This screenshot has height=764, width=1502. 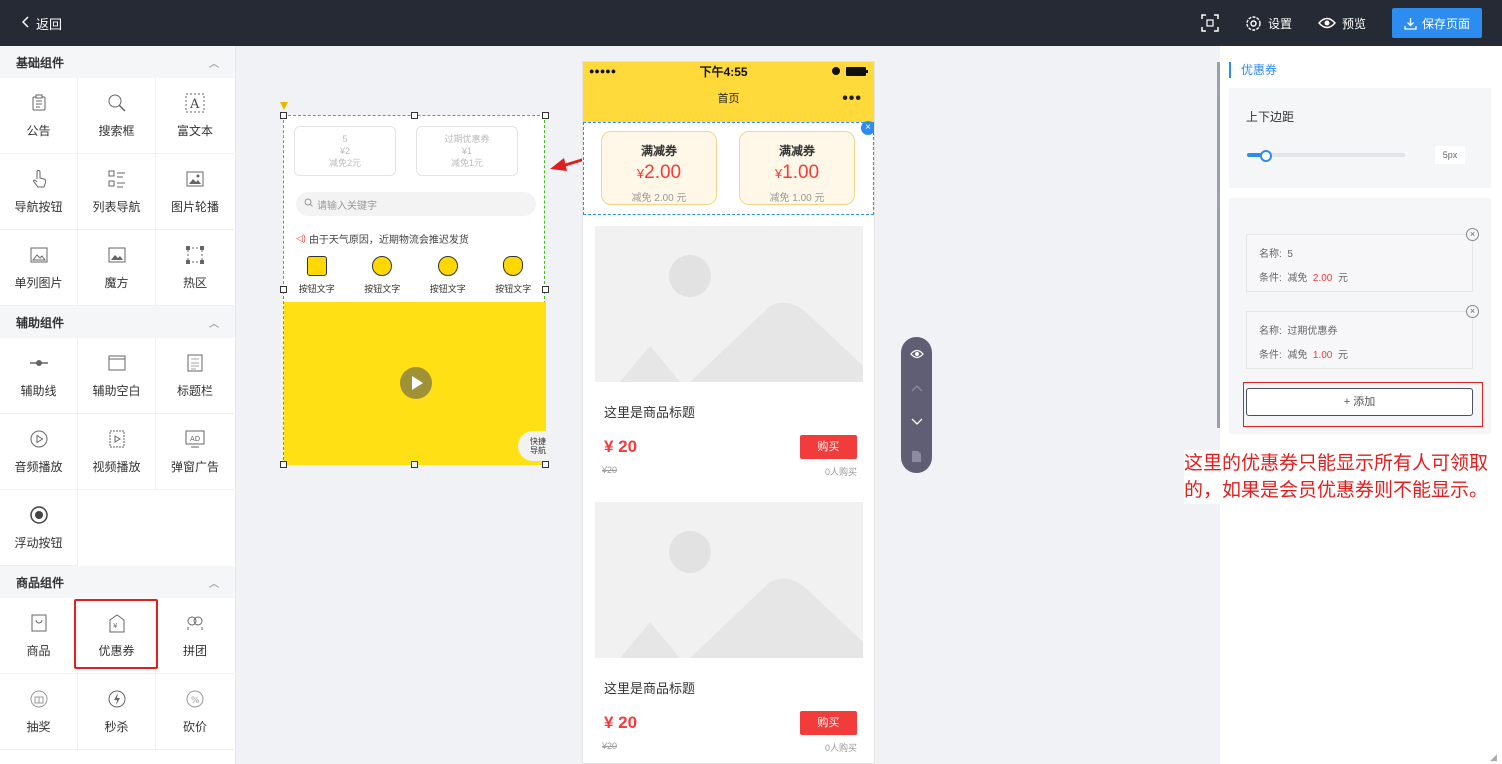 I want to click on settings-label: 设置, so click(x=1279, y=23).